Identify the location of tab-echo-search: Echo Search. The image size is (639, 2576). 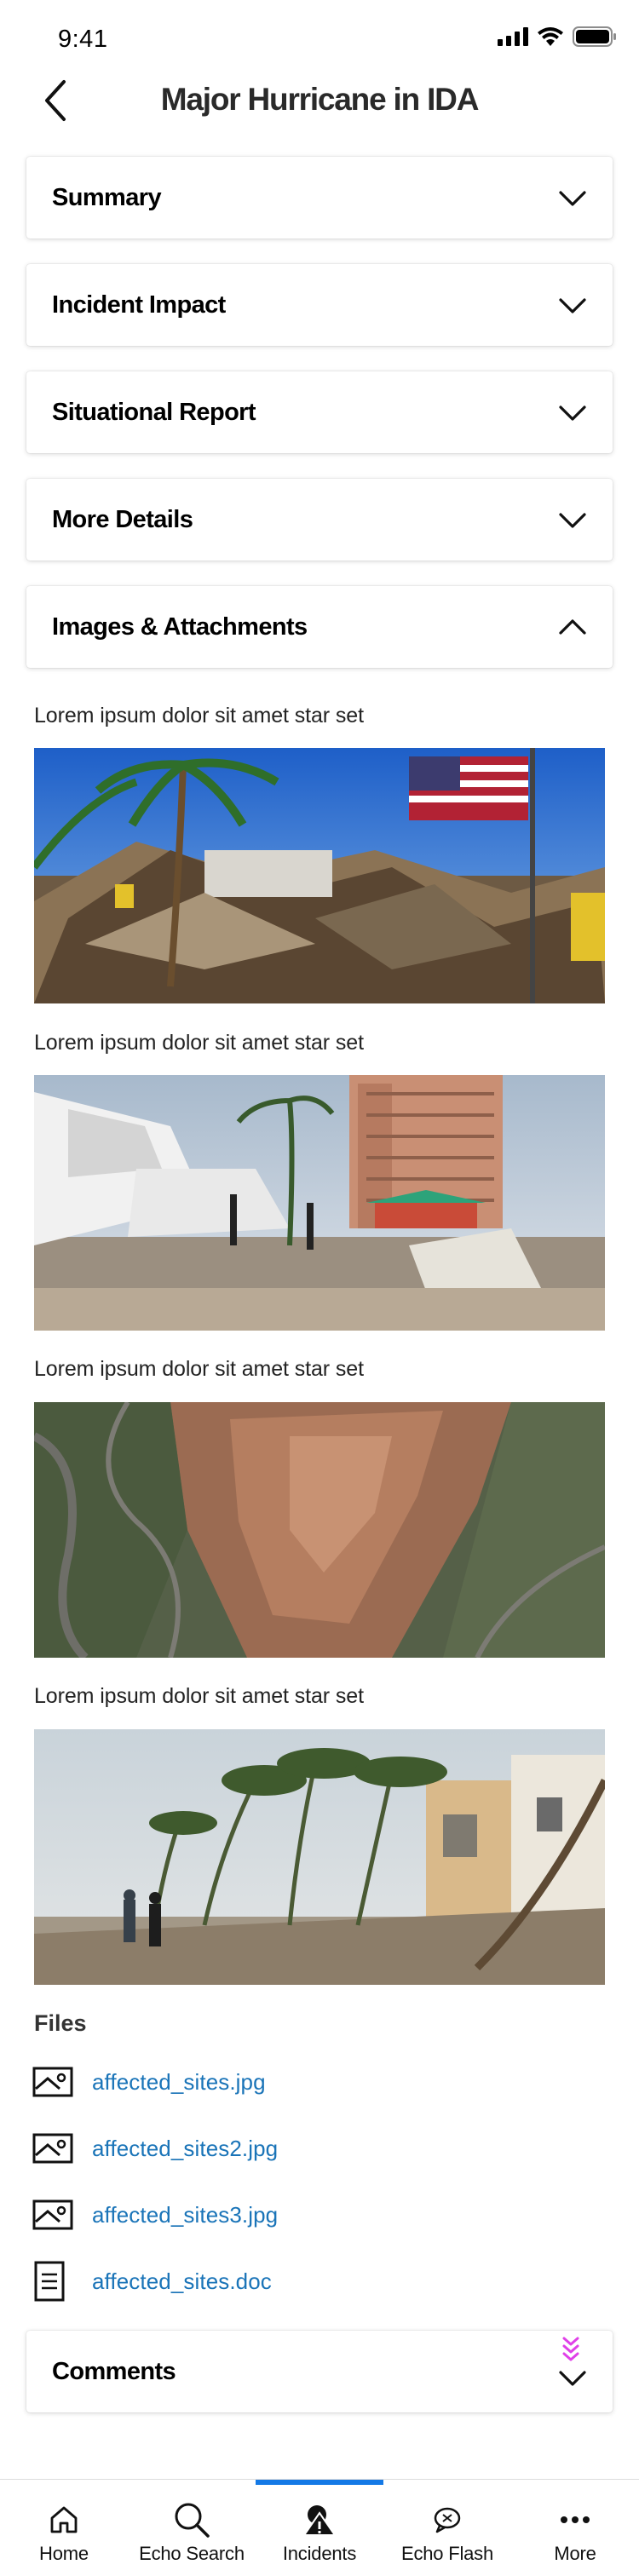
(192, 2528).